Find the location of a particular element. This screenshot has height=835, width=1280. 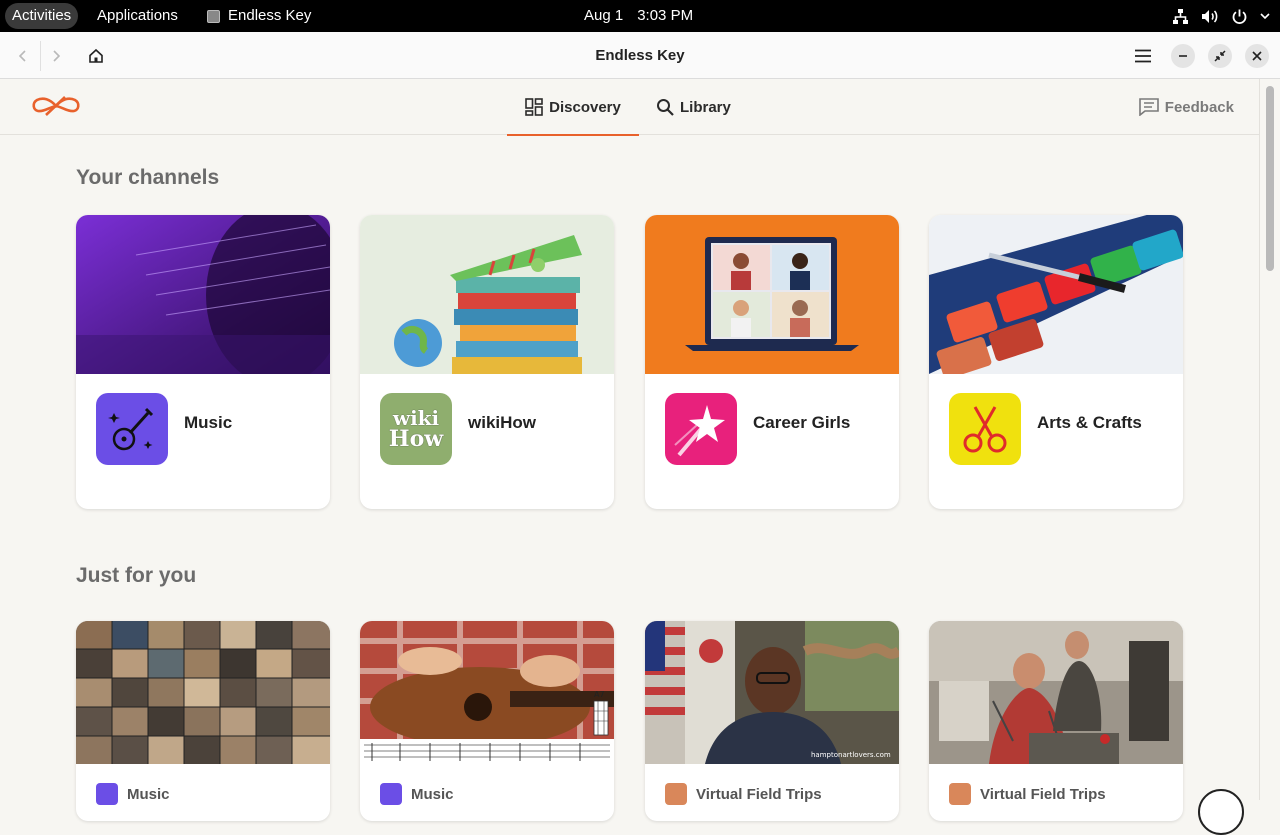

main-menu-button is located at coordinates (1143, 56).